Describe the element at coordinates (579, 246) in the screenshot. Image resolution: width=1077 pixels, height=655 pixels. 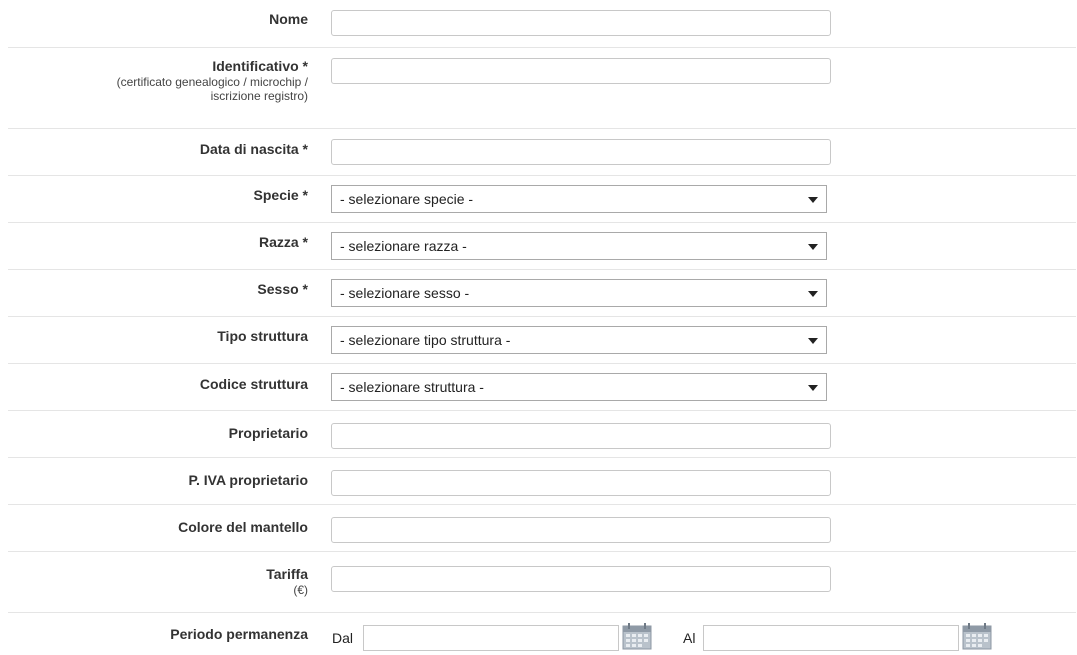
I see `razza-select: - selezionare razza -` at that location.